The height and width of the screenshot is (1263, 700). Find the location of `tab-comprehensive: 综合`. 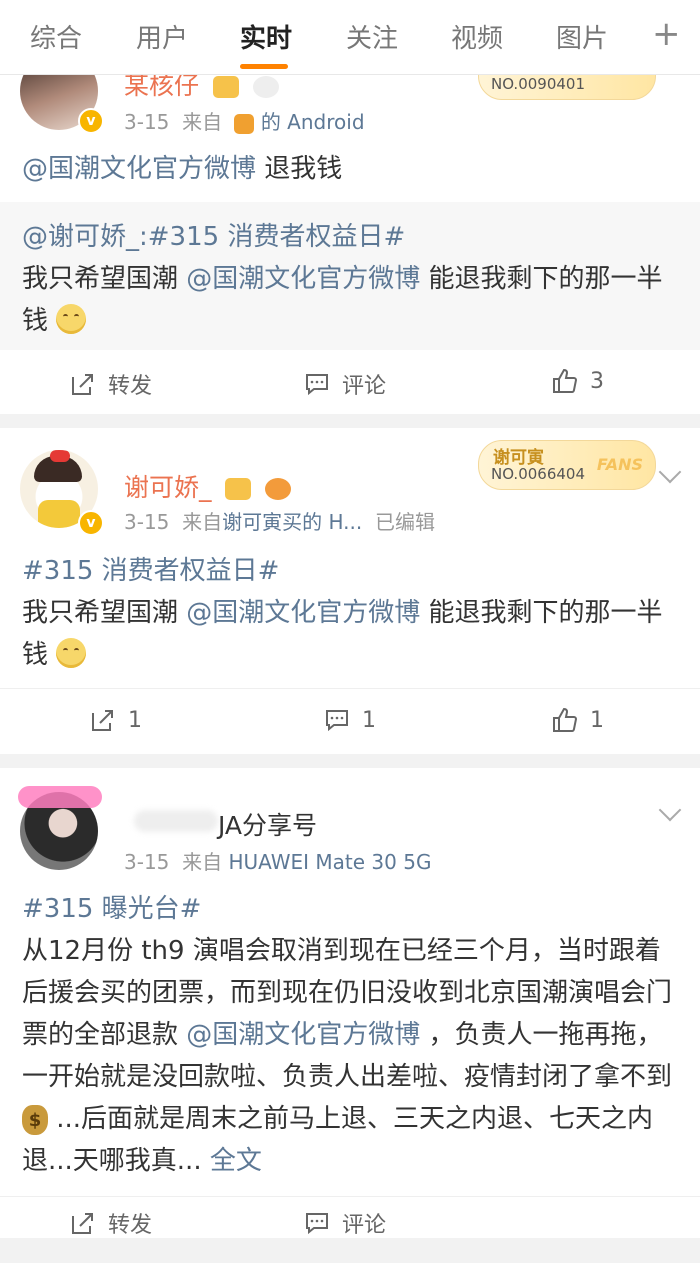

tab-comprehensive: 综合 is located at coordinates (56, 36).